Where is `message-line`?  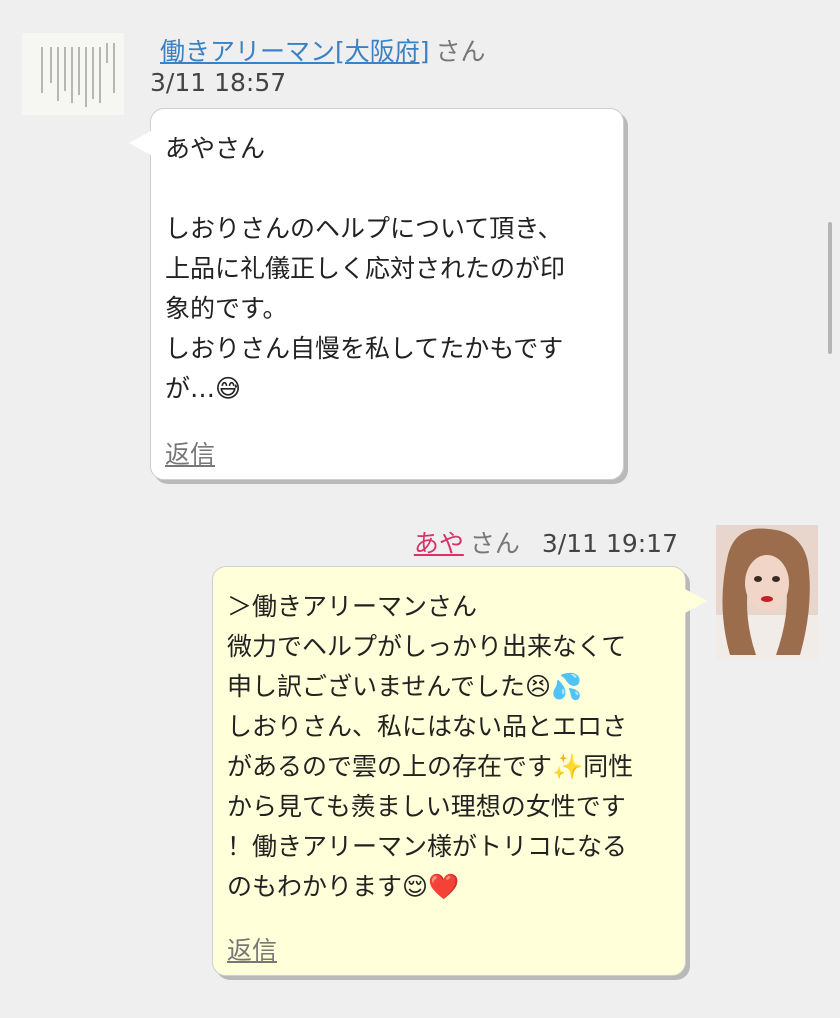
message-line is located at coordinates (388, 189).